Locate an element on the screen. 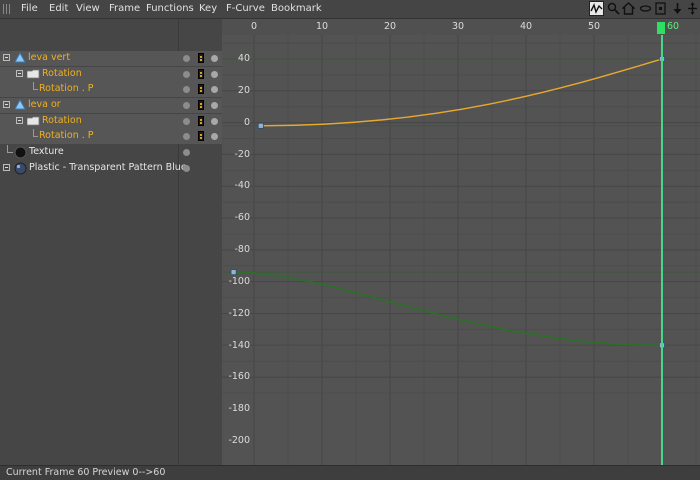 This screenshot has width=700, height=480. menu-key: Key is located at coordinates (208, 8).